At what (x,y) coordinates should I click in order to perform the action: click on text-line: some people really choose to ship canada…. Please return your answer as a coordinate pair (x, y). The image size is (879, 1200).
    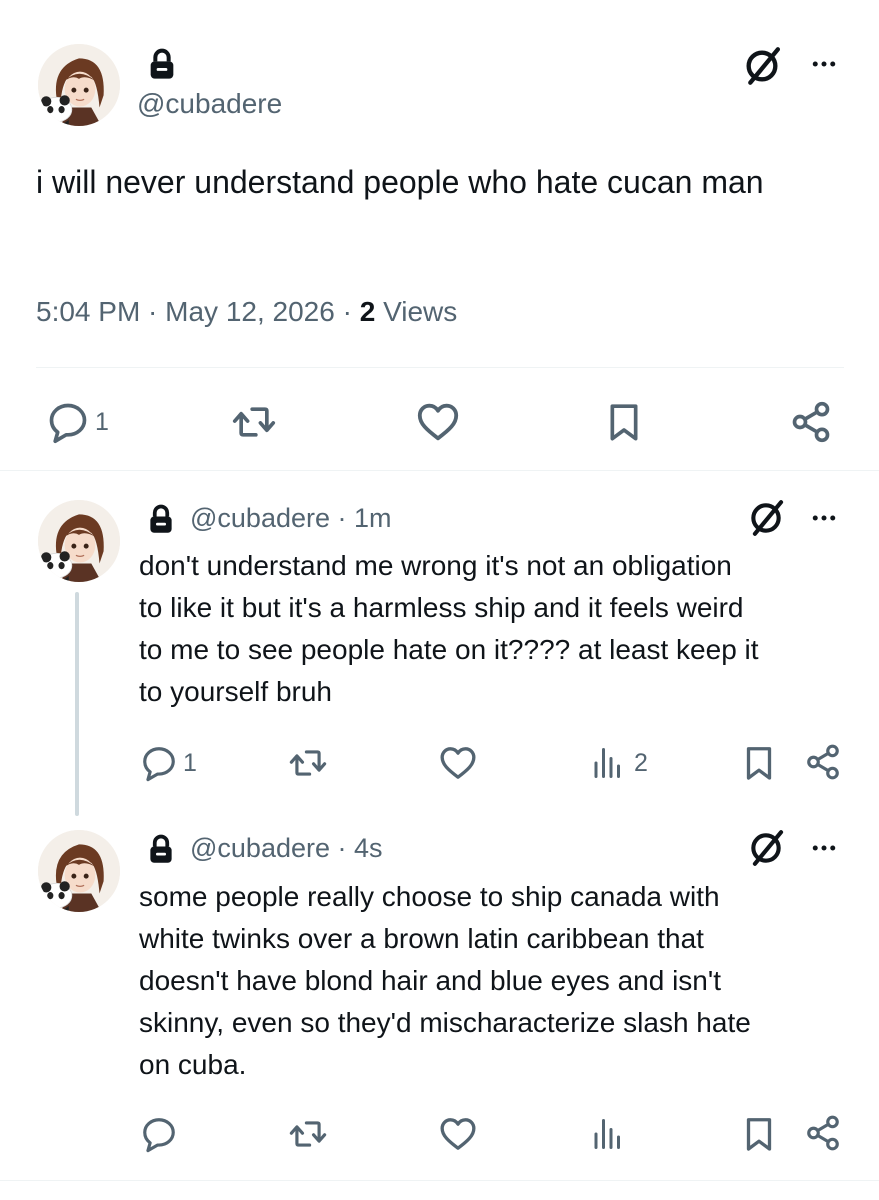
    Looking at the image, I should click on (429, 896).